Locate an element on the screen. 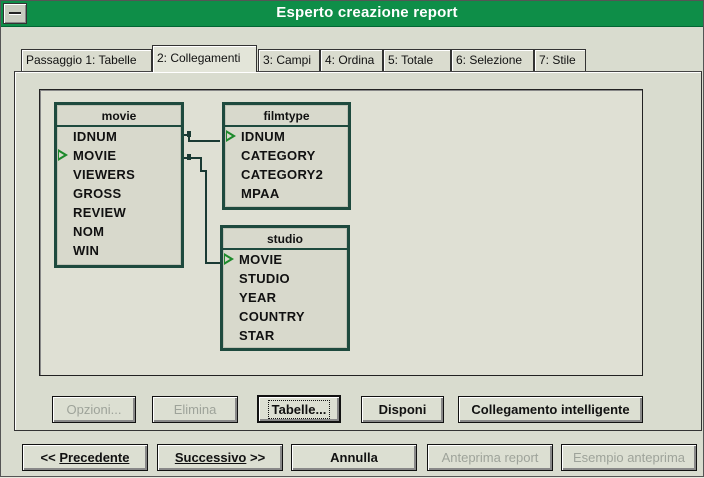 This screenshot has width=704, height=478. system-menu-icon is located at coordinates (15, 13).